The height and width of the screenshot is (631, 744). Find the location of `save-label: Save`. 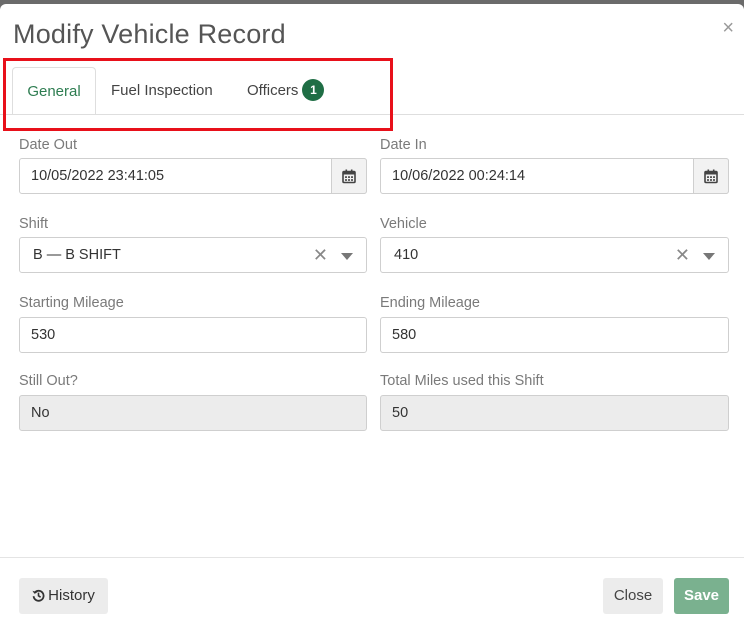

save-label: Save is located at coordinates (701, 595).